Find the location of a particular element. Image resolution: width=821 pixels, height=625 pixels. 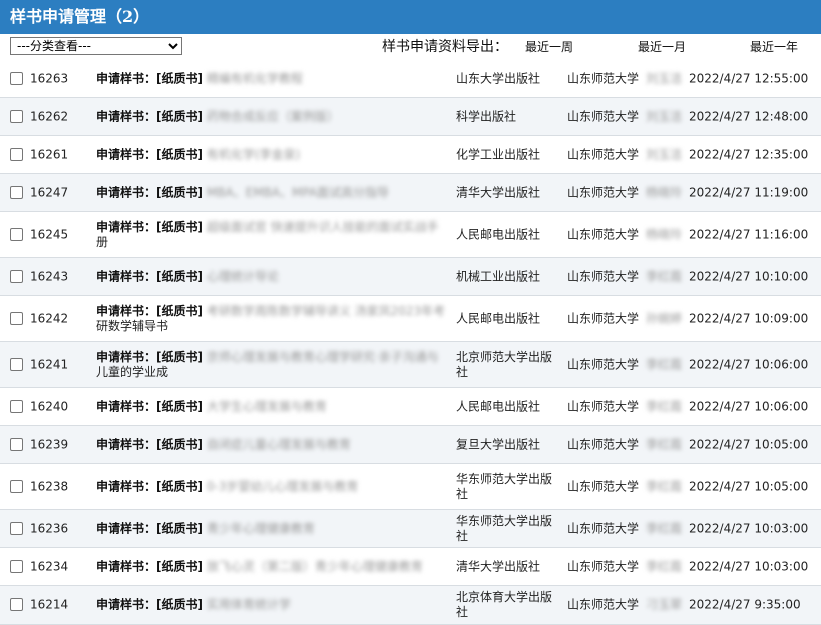

request-date: 2022/4/27 10:09:00 is located at coordinates (749, 318).